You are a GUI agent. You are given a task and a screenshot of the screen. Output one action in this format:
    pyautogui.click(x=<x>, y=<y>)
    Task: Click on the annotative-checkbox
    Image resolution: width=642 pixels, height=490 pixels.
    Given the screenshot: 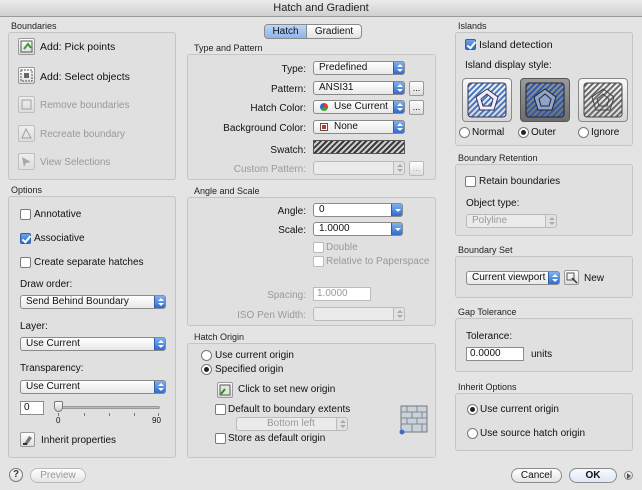 What is the action you would take?
    pyautogui.click(x=25, y=214)
    